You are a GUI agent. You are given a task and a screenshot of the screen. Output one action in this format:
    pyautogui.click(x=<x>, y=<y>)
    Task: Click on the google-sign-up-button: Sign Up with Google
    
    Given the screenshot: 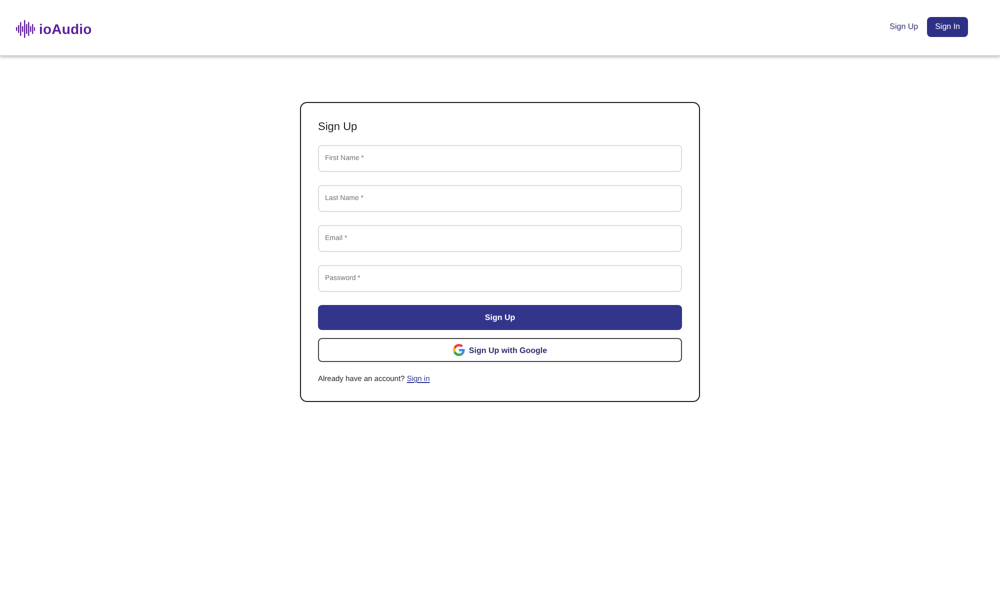 What is the action you would take?
    pyautogui.click(x=500, y=350)
    